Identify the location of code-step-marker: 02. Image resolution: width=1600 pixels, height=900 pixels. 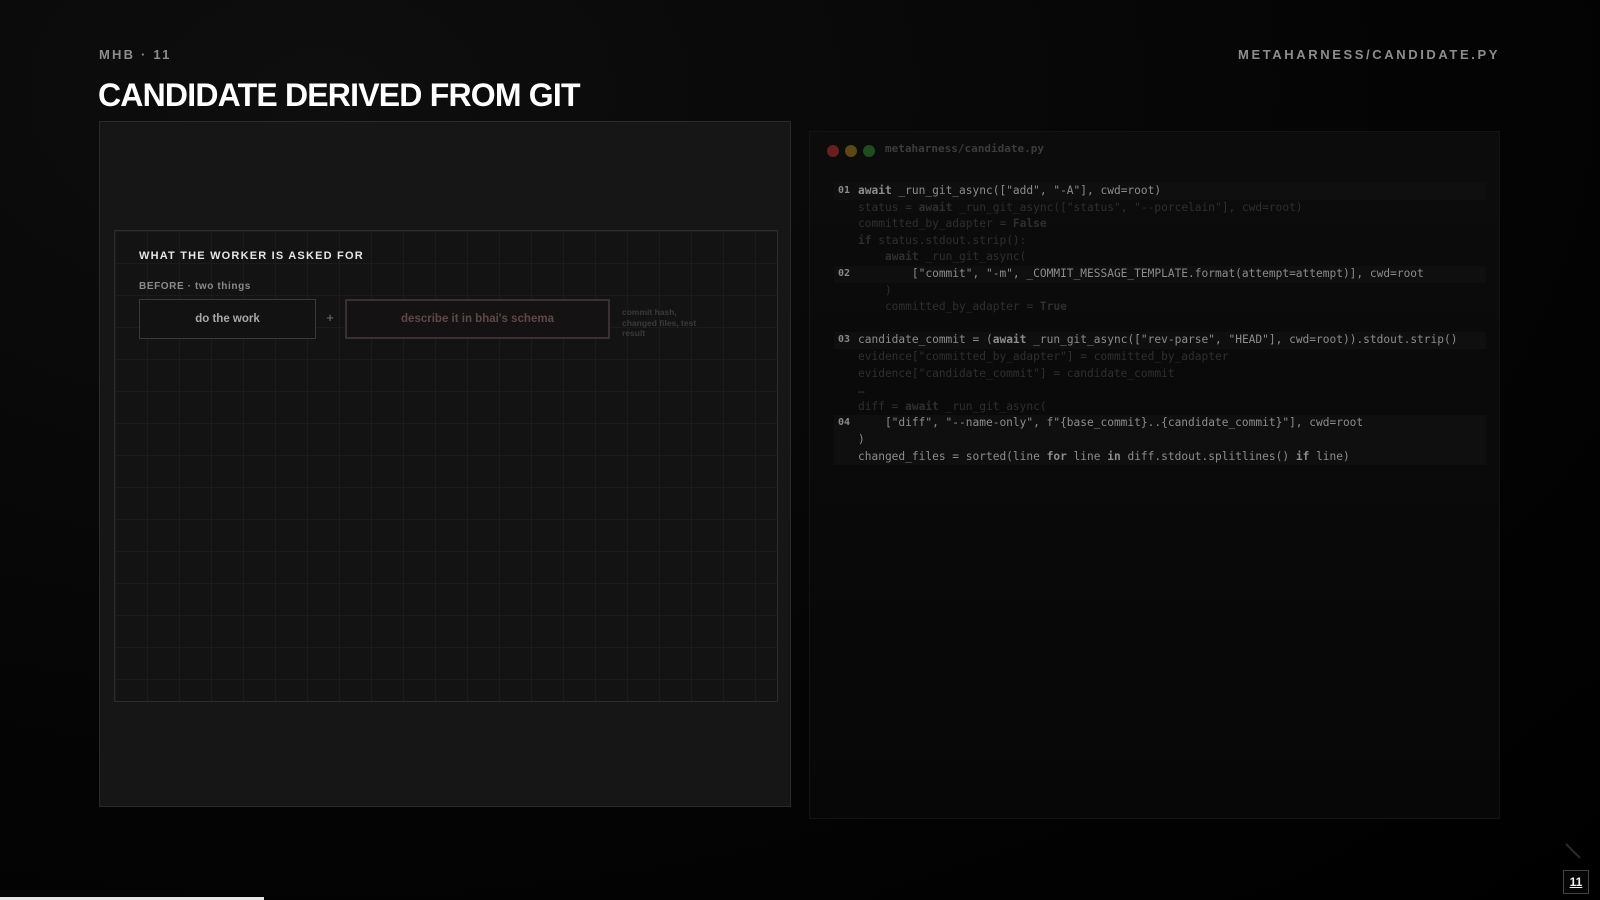
(844, 273).